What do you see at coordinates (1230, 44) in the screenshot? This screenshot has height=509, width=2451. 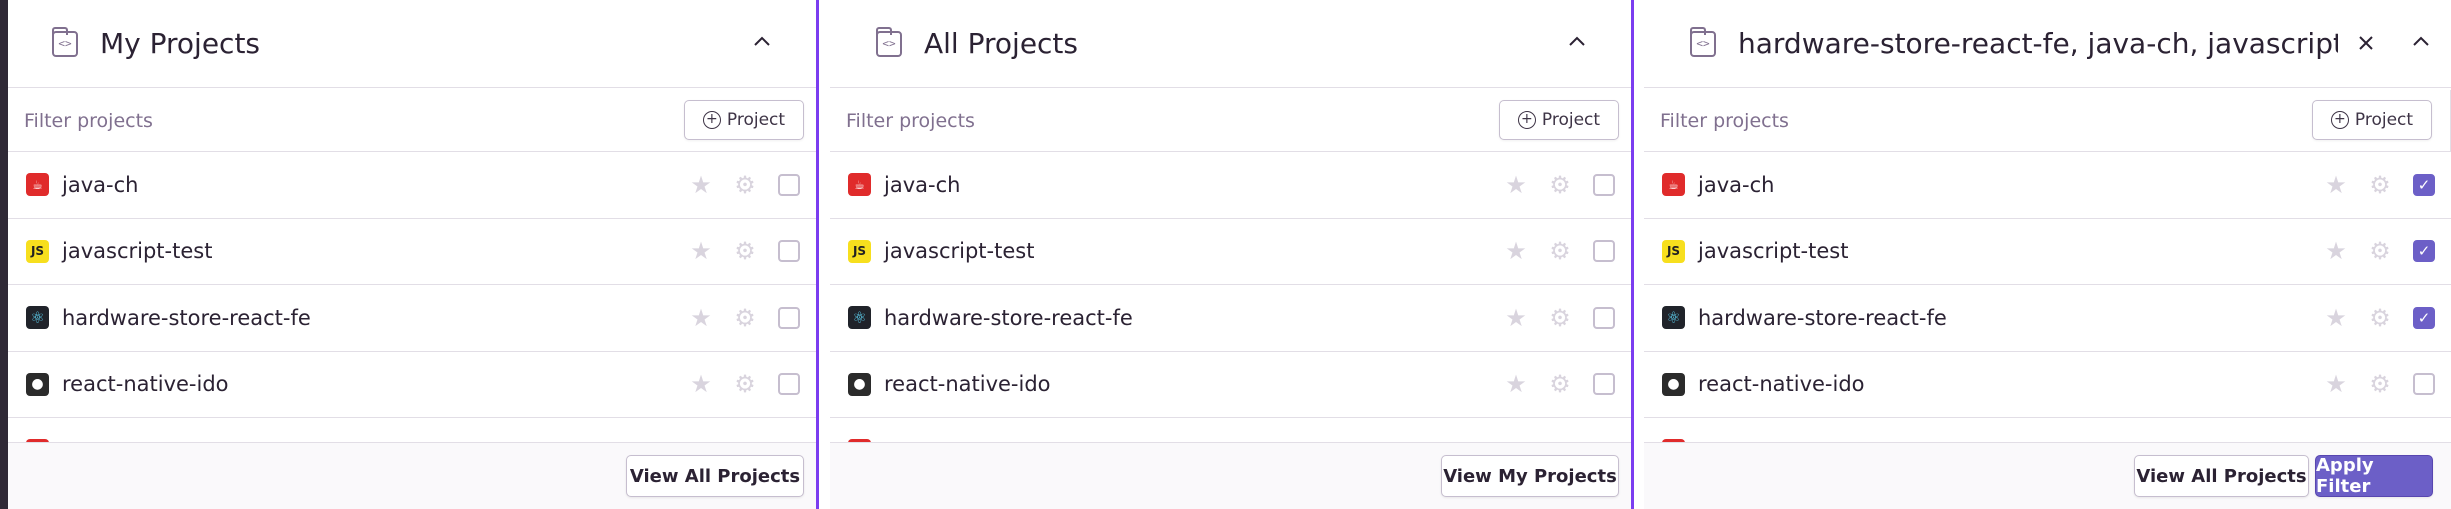 I see `panel-header: <> All Projects` at bounding box center [1230, 44].